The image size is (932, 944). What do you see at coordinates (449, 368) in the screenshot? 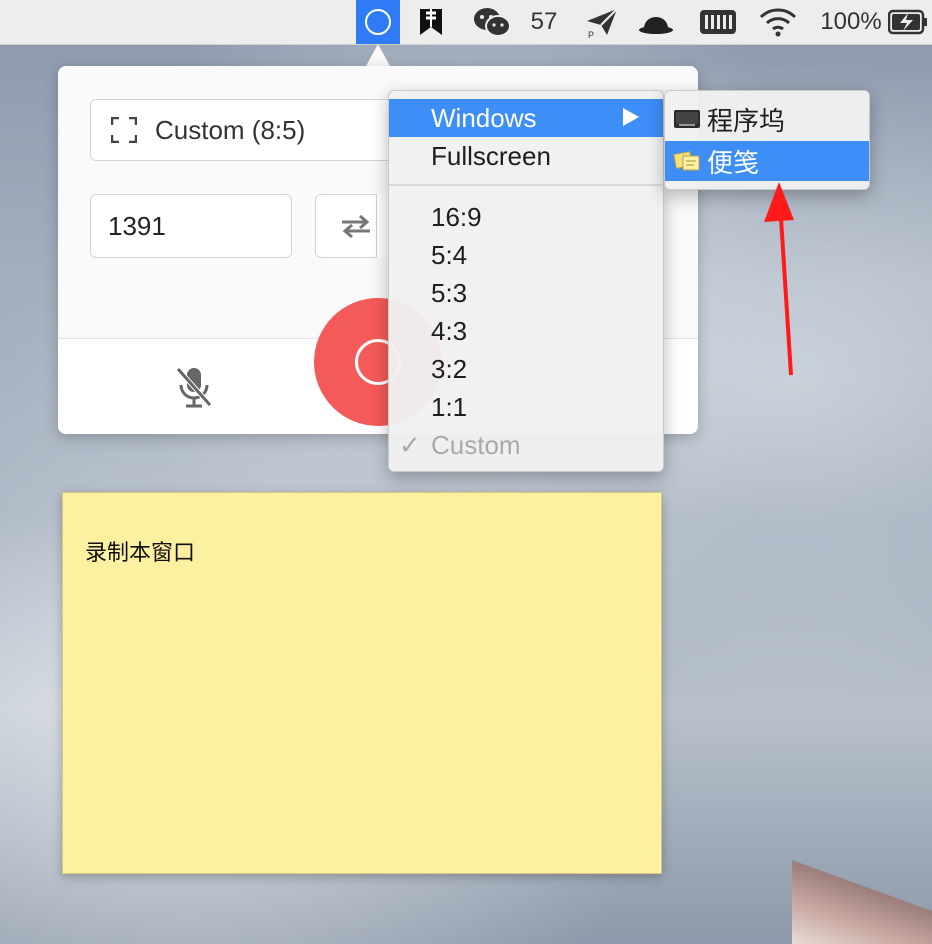
I see `menu-item-label: 3:2` at bounding box center [449, 368].